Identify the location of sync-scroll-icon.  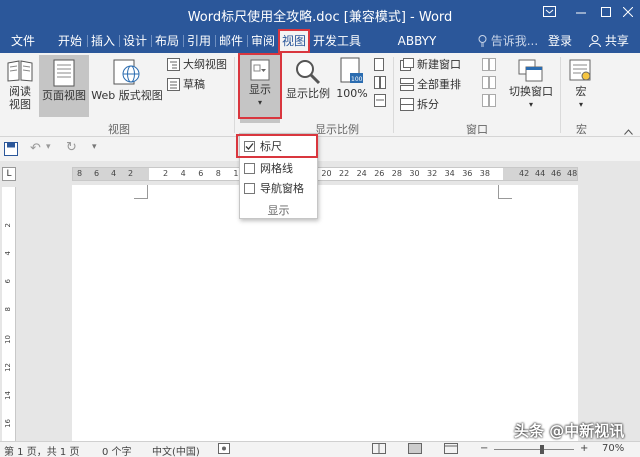
(490, 83).